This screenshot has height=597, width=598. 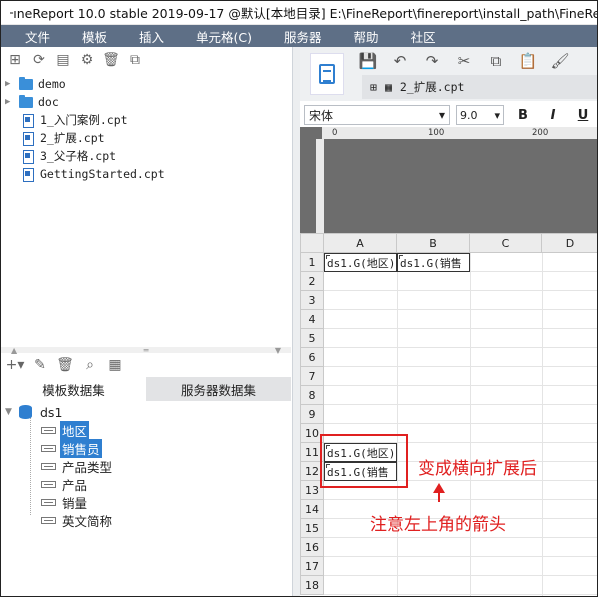 What do you see at coordinates (146, 448) in the screenshot?
I see `dataset-field: 销售员` at bounding box center [146, 448].